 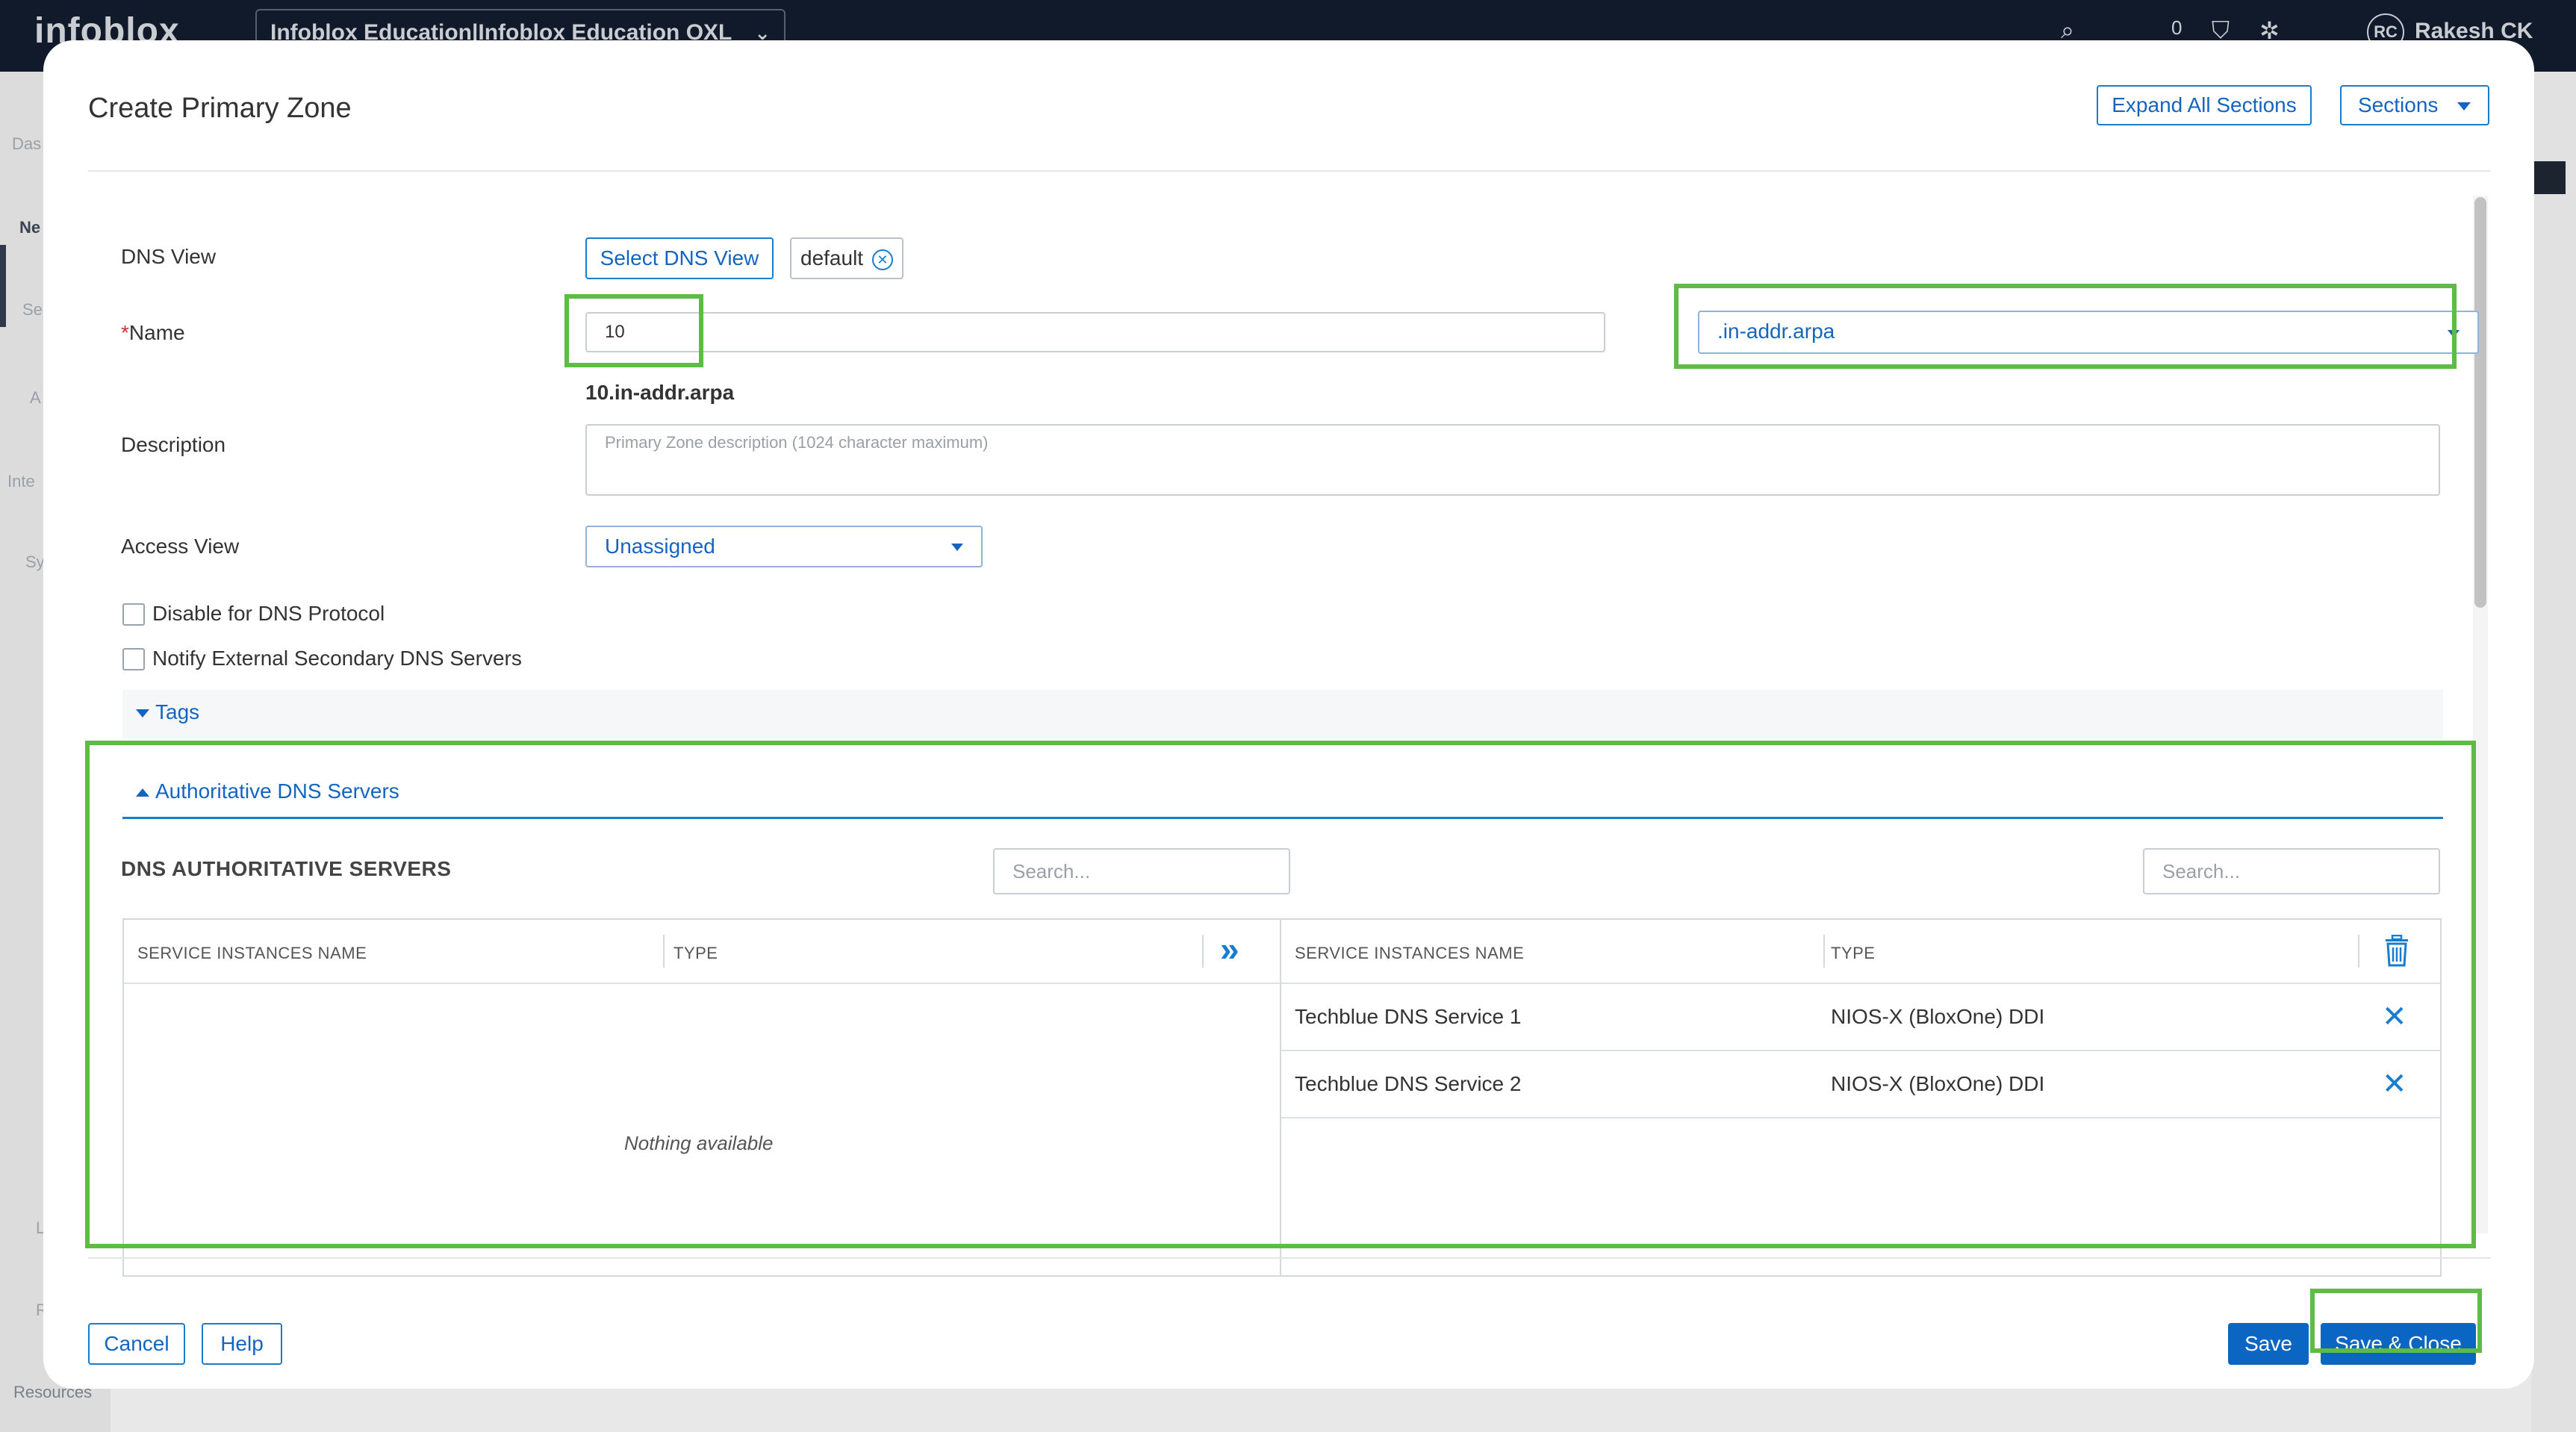 I want to click on background-block, so click(x=2548, y=177).